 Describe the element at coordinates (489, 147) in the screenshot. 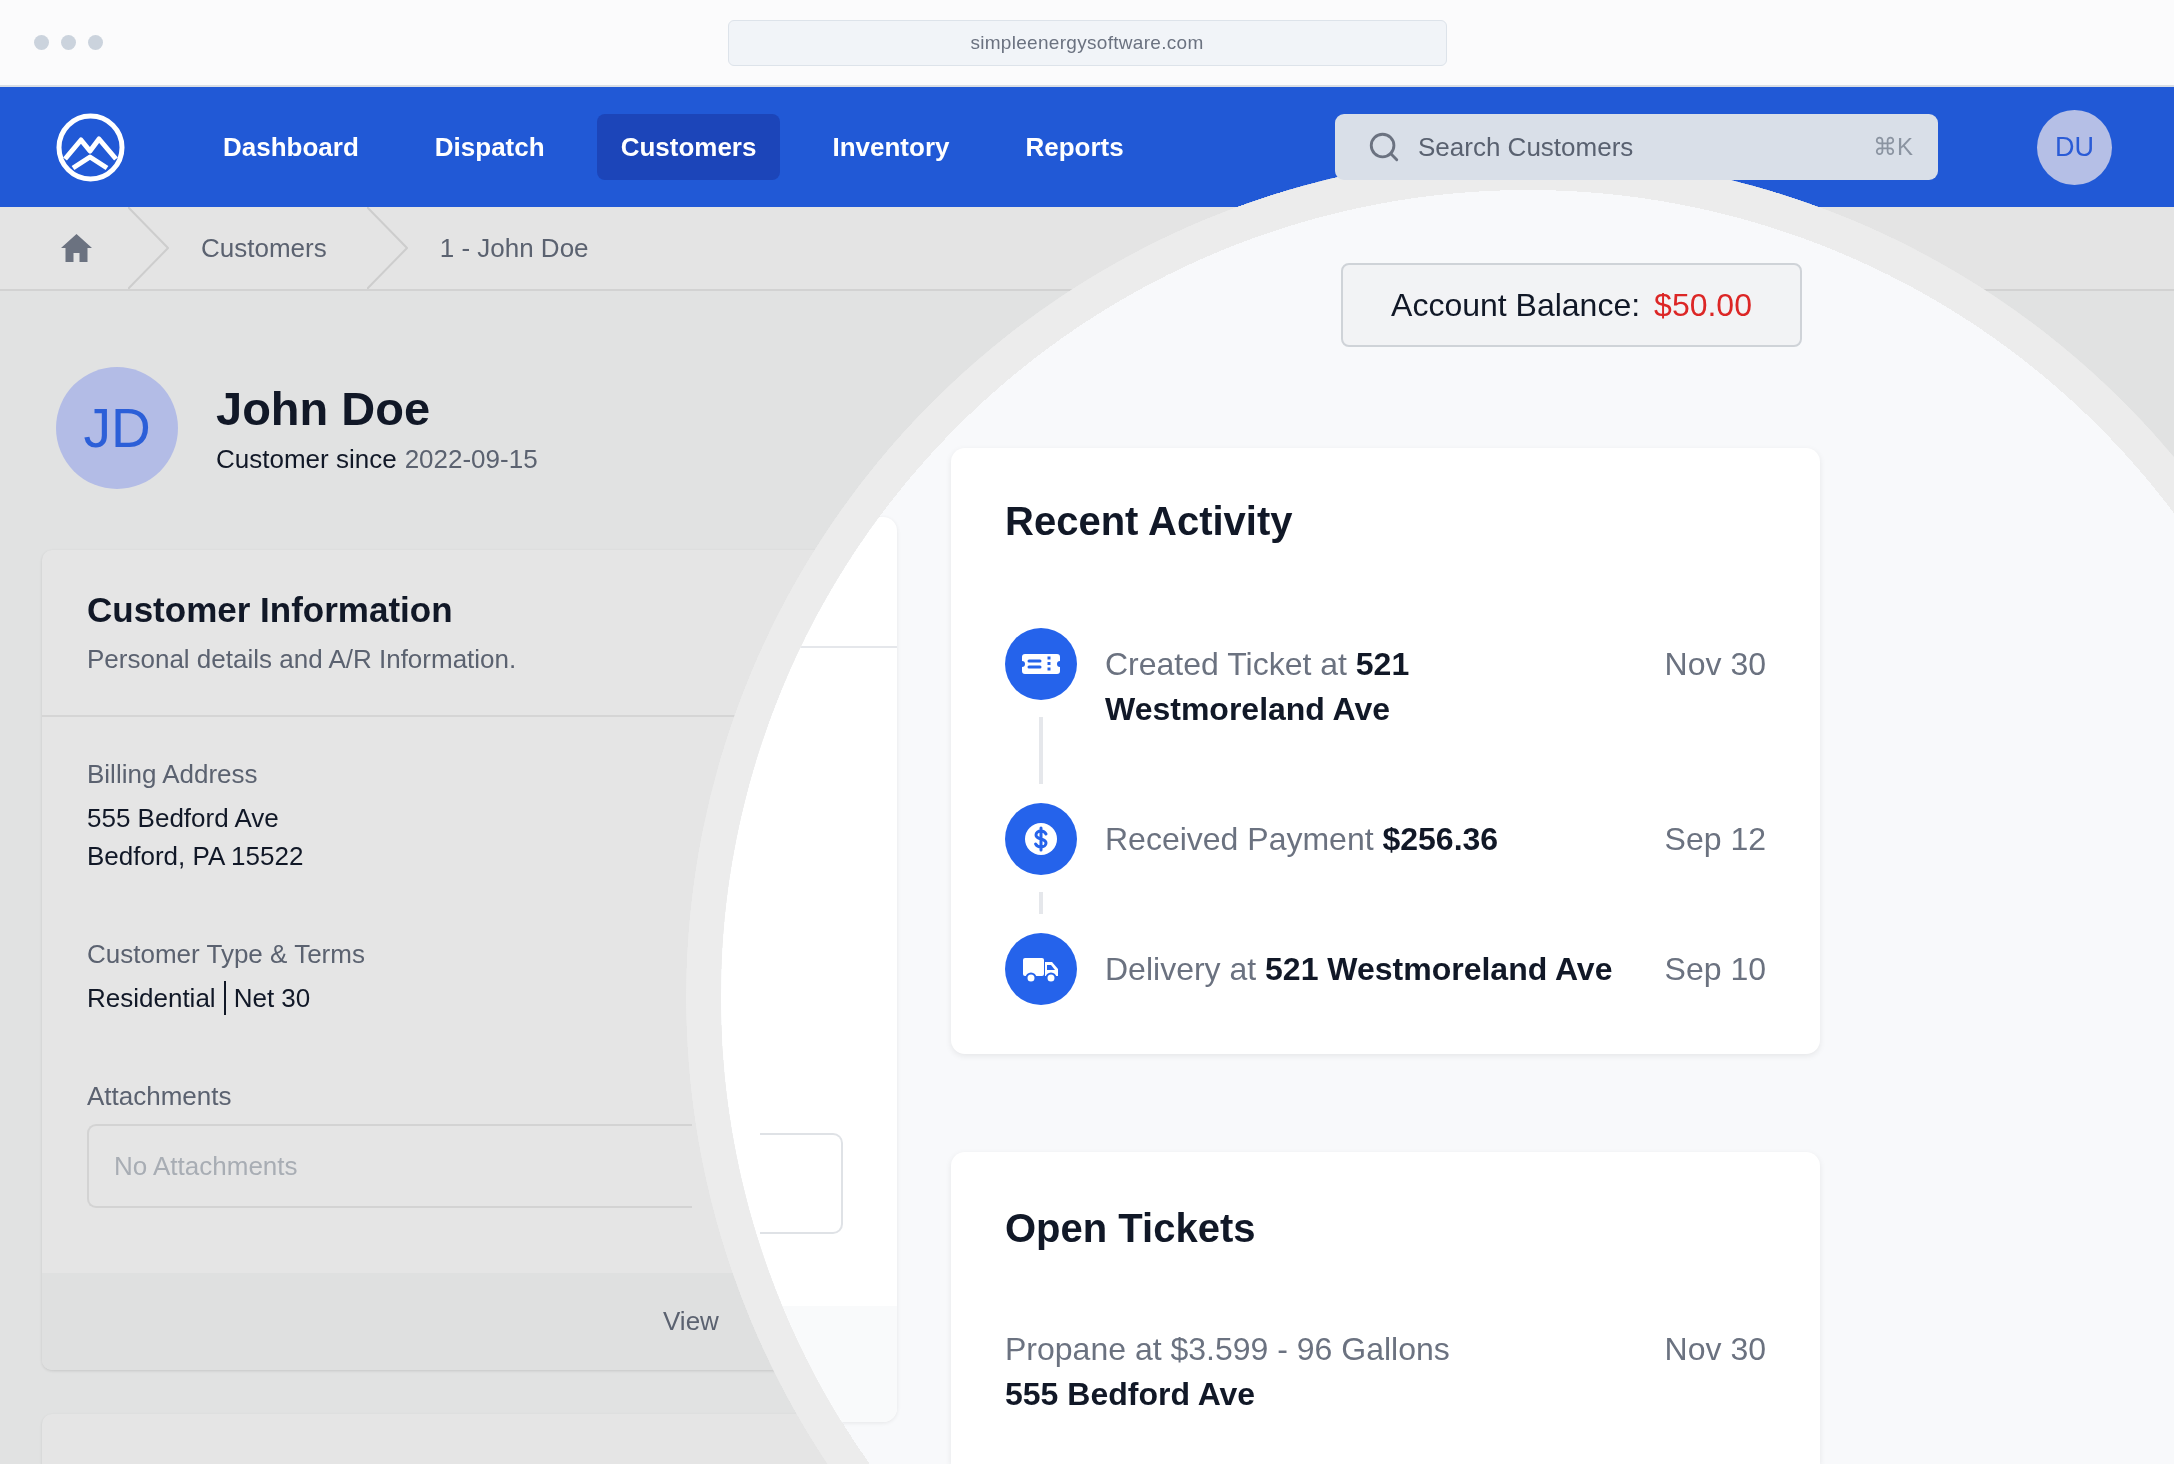

I see `nav-link: Dispatch` at that location.